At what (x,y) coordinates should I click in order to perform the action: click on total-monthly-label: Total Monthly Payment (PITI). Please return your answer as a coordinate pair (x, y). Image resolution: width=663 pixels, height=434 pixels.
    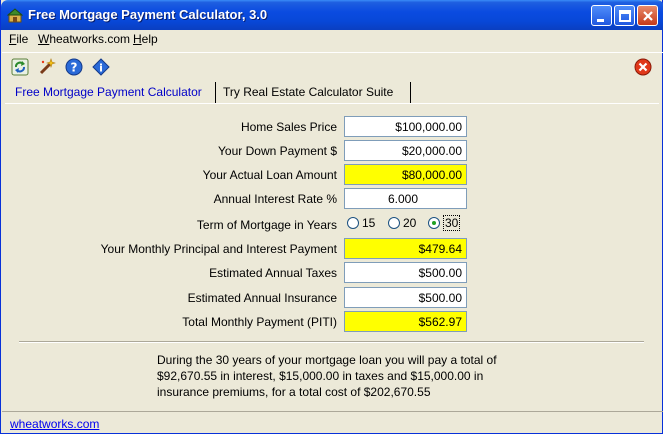
    Looking at the image, I should click on (259, 322).